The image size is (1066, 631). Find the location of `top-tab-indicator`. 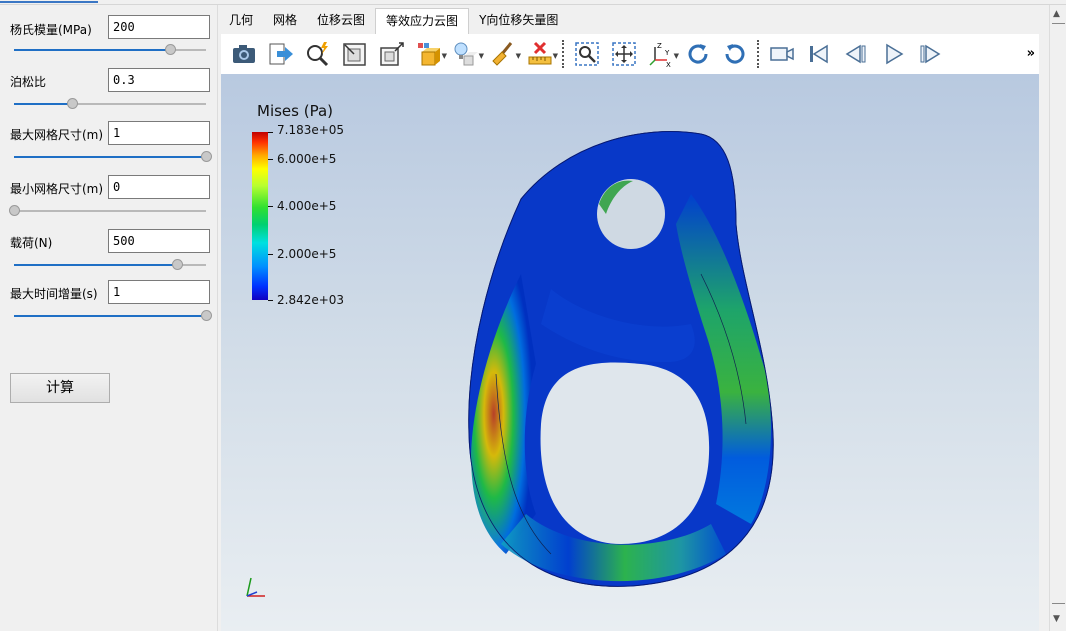

top-tab-indicator is located at coordinates (49, 1).